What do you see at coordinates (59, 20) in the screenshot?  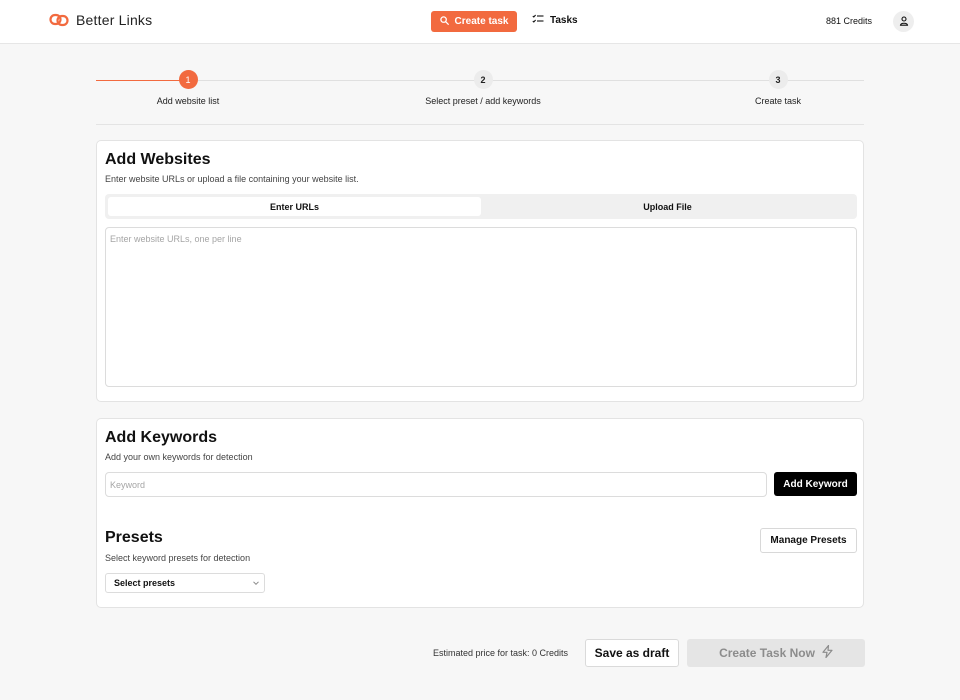 I see `link-chain-icon` at bounding box center [59, 20].